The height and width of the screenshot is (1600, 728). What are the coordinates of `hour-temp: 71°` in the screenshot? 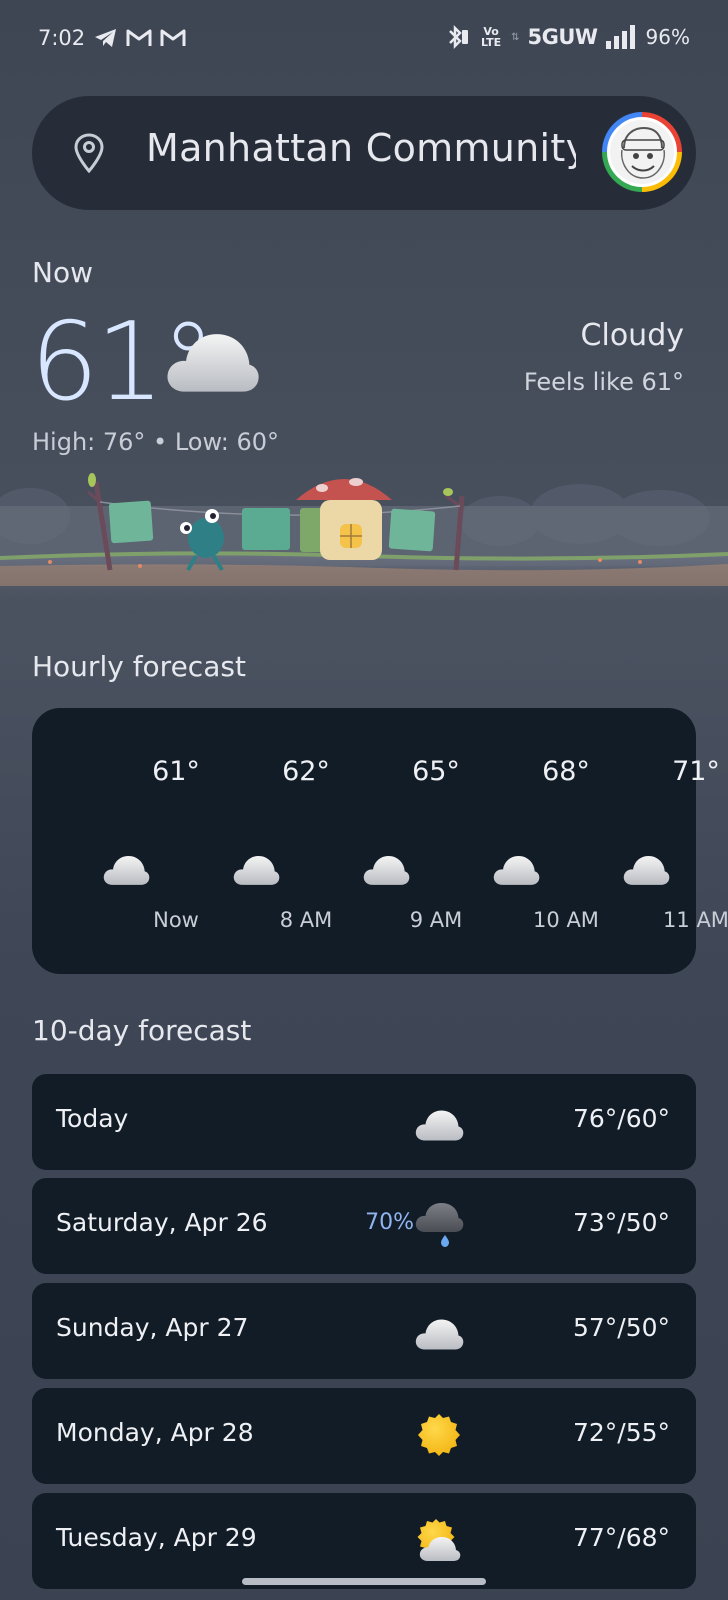 It's located at (696, 771).